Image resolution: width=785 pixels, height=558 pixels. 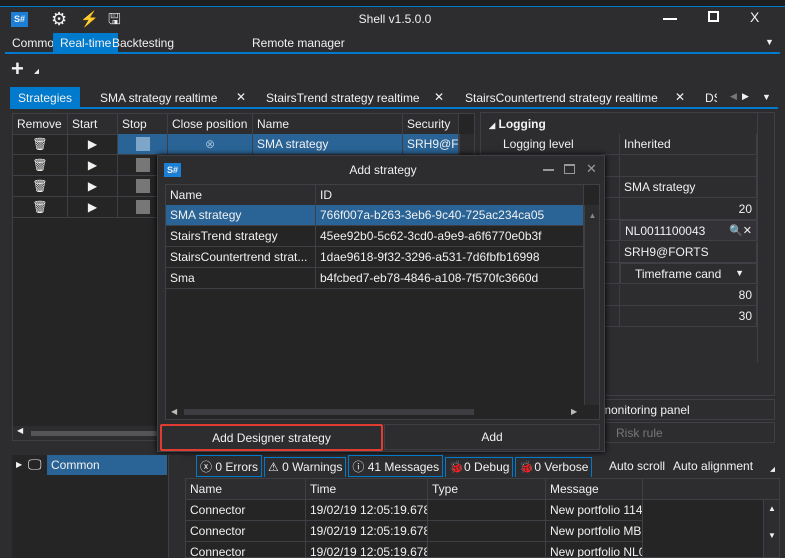 I want to click on overflow-icon: ◢, so click(x=772, y=469).